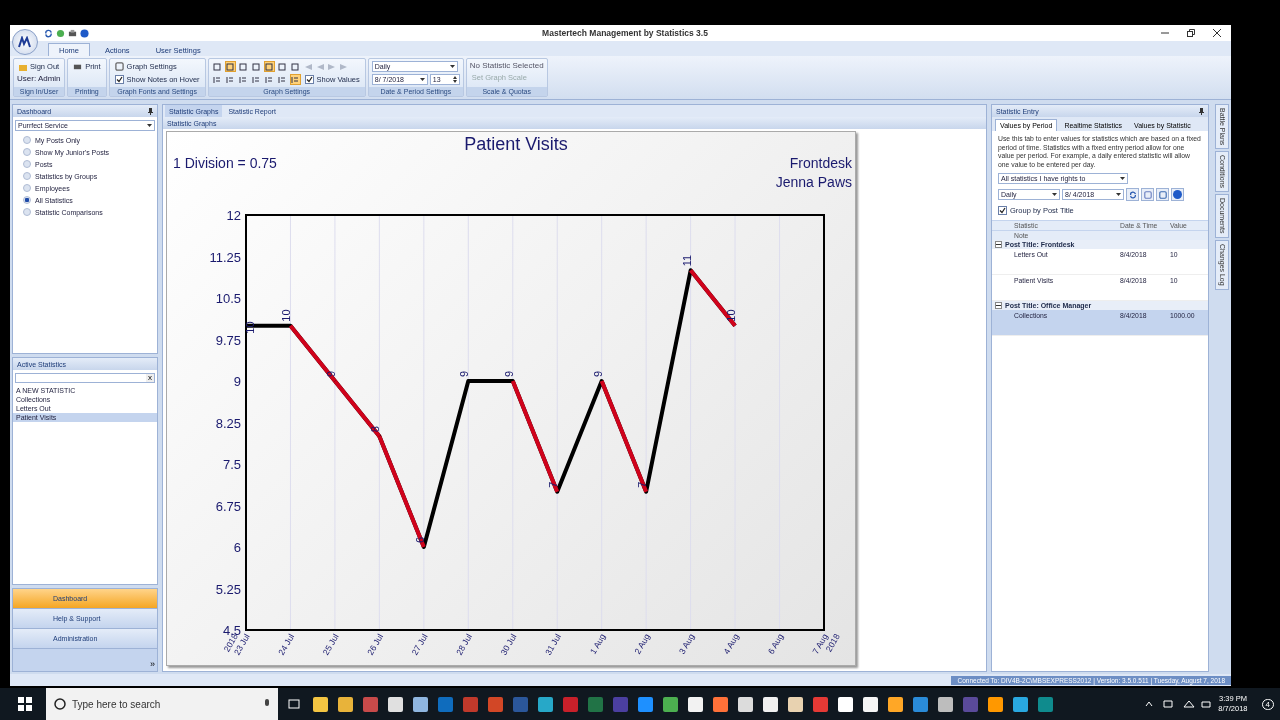 The height and width of the screenshot is (720, 1280). Describe the element at coordinates (25, 704) in the screenshot. I see `windows-start-icon` at that location.